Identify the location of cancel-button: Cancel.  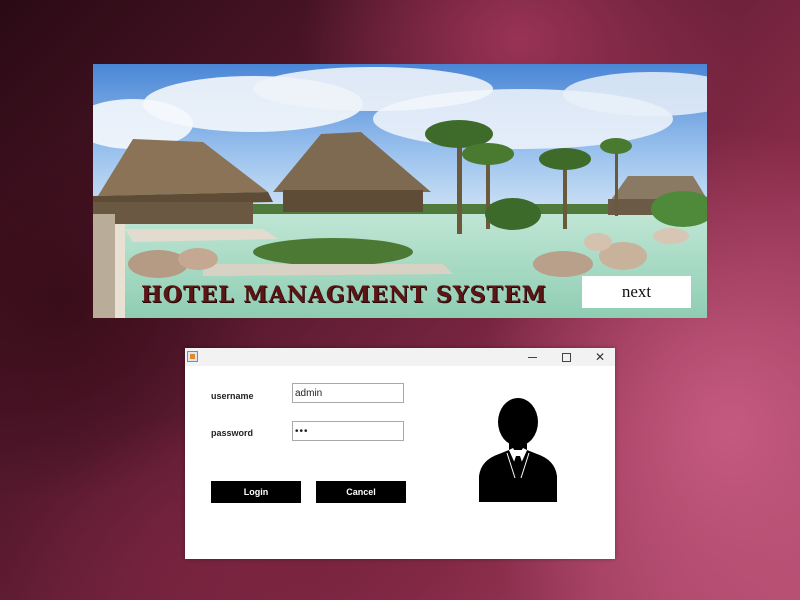
(361, 492).